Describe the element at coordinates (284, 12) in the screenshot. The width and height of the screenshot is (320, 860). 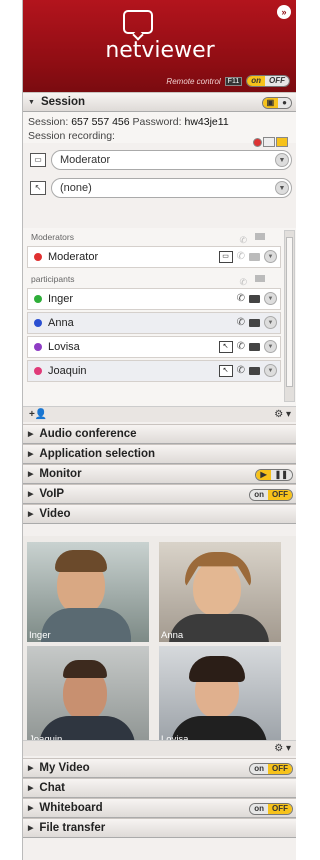
I see `collapse-icon: »` at that location.